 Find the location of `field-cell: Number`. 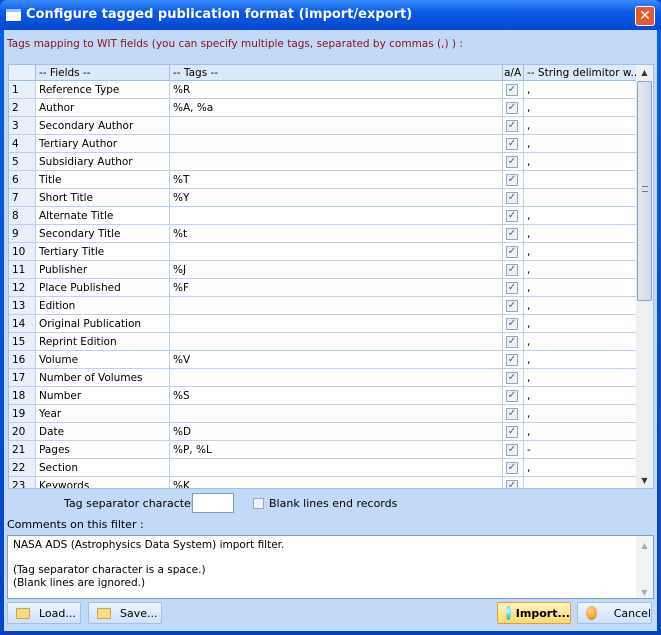

field-cell: Number is located at coordinates (103, 395).